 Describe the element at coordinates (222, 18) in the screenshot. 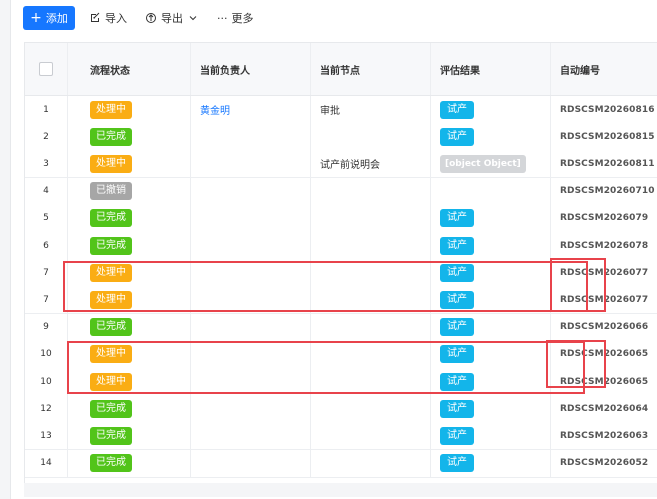

I see `more-icon: ···` at that location.